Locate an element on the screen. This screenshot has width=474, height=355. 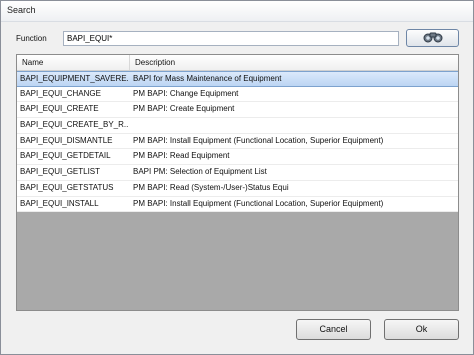
row-name-cell: BAPI_EQUI_GETSTATUS is located at coordinates (67, 187).